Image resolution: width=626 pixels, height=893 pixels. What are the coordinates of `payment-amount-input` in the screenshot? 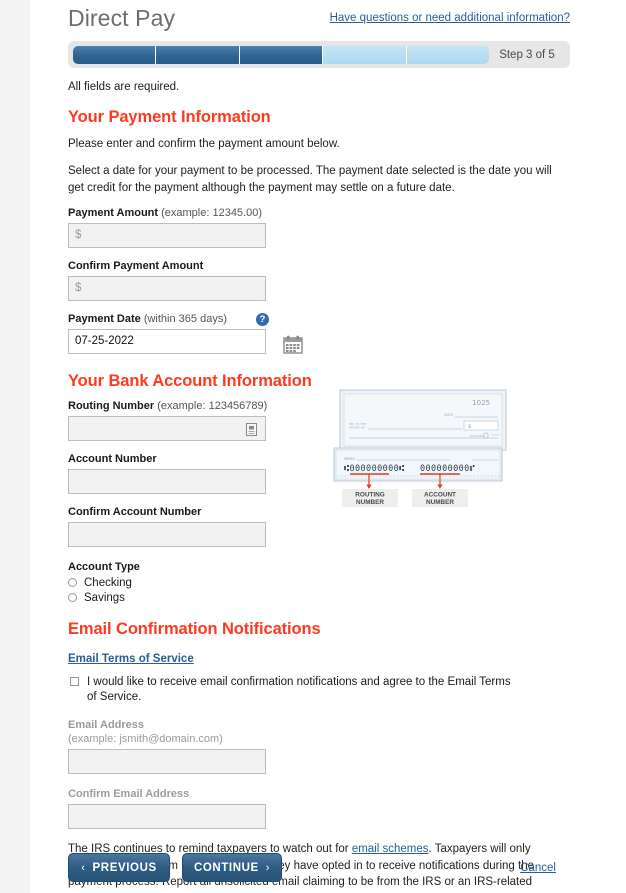 It's located at (167, 235).